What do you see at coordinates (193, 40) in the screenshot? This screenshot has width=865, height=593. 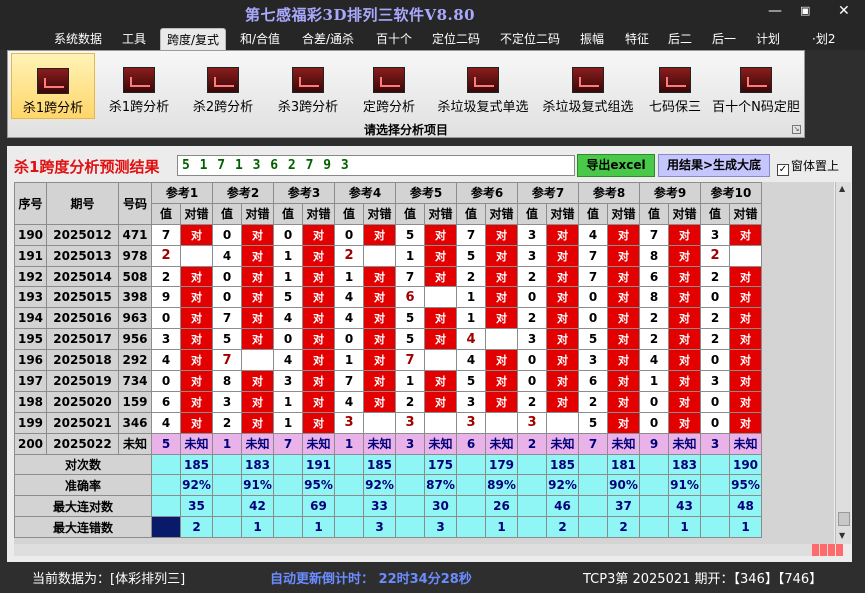 I see `menu-span-compound: 跨度/复式` at bounding box center [193, 40].